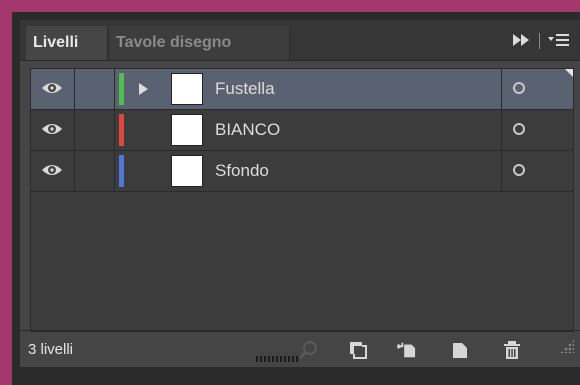 The height and width of the screenshot is (385, 580). I want to click on panel-collapse-grip, so click(278, 359).